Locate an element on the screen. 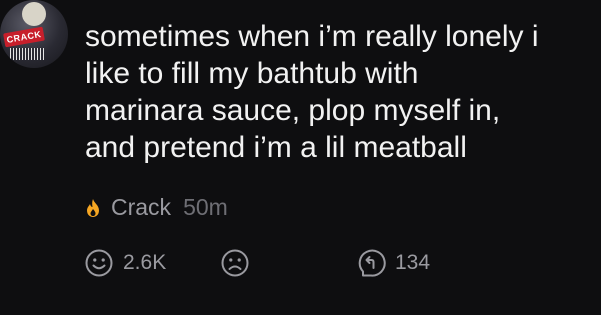 Image resolution: width=601 pixels, height=315 pixels. reply-arrow-icon is located at coordinates (372, 263).